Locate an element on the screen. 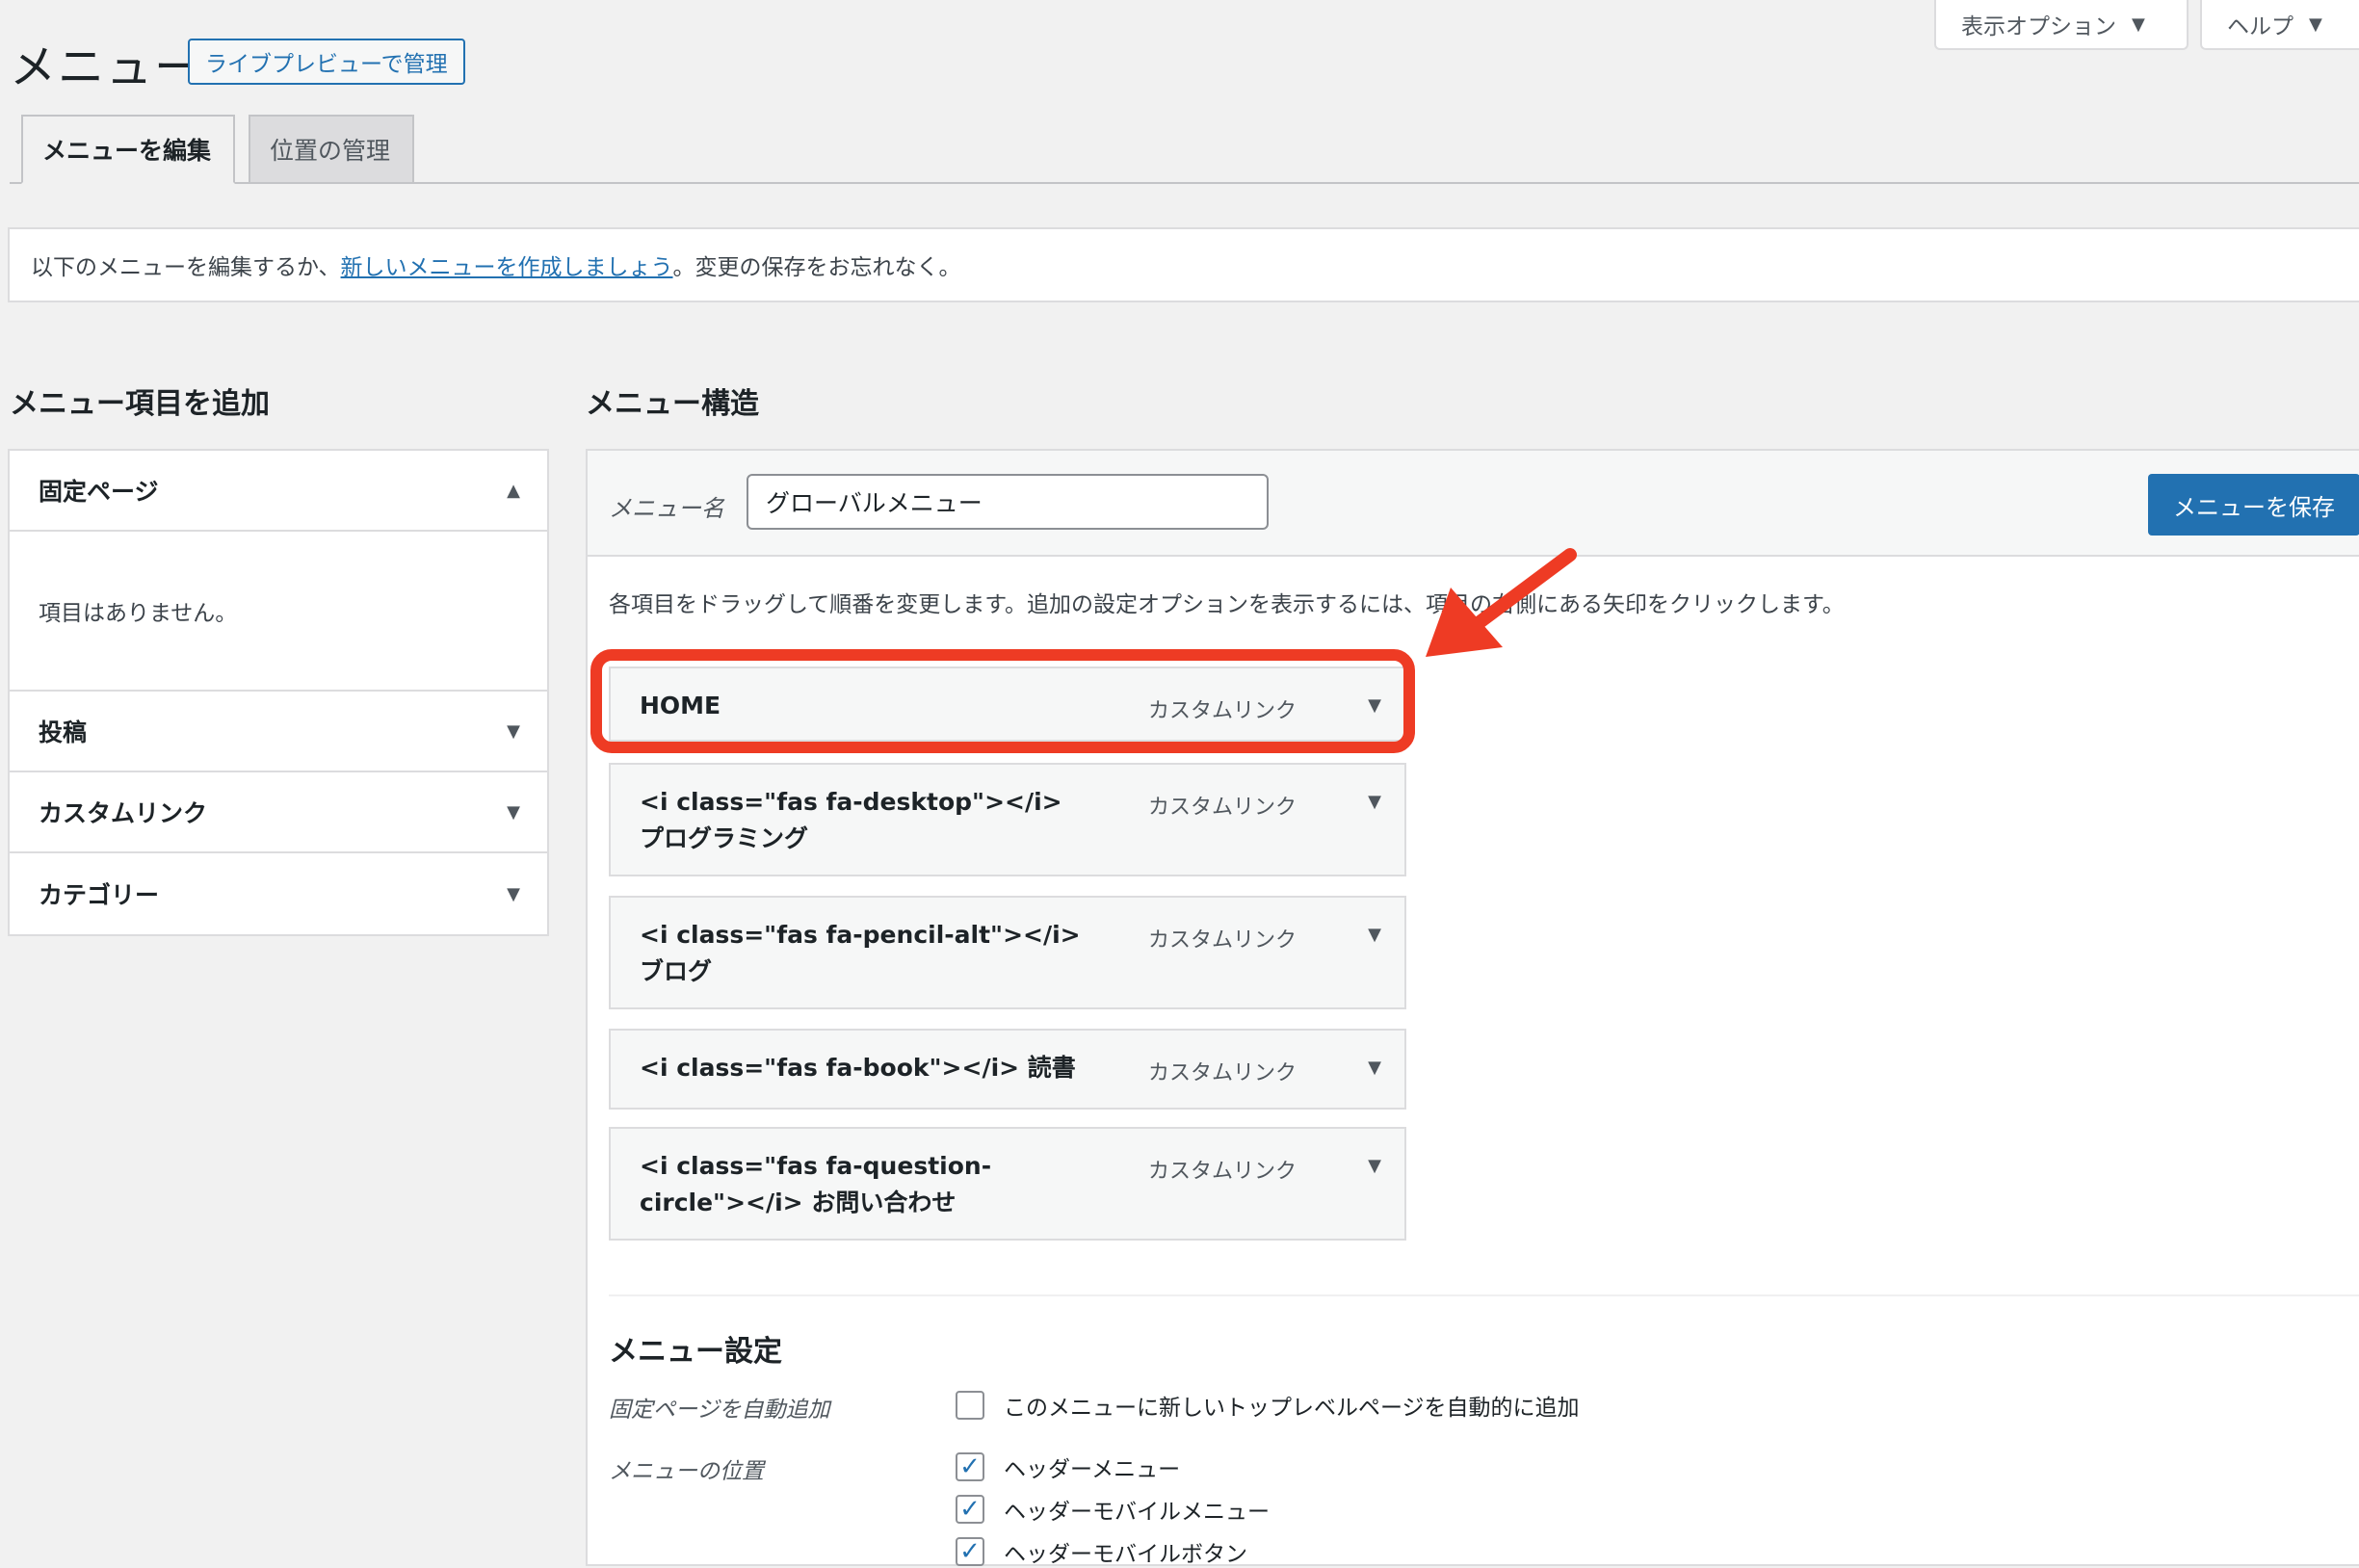 The width and height of the screenshot is (2359, 1568). accordion-label: カスタムリンク is located at coordinates (123, 813).